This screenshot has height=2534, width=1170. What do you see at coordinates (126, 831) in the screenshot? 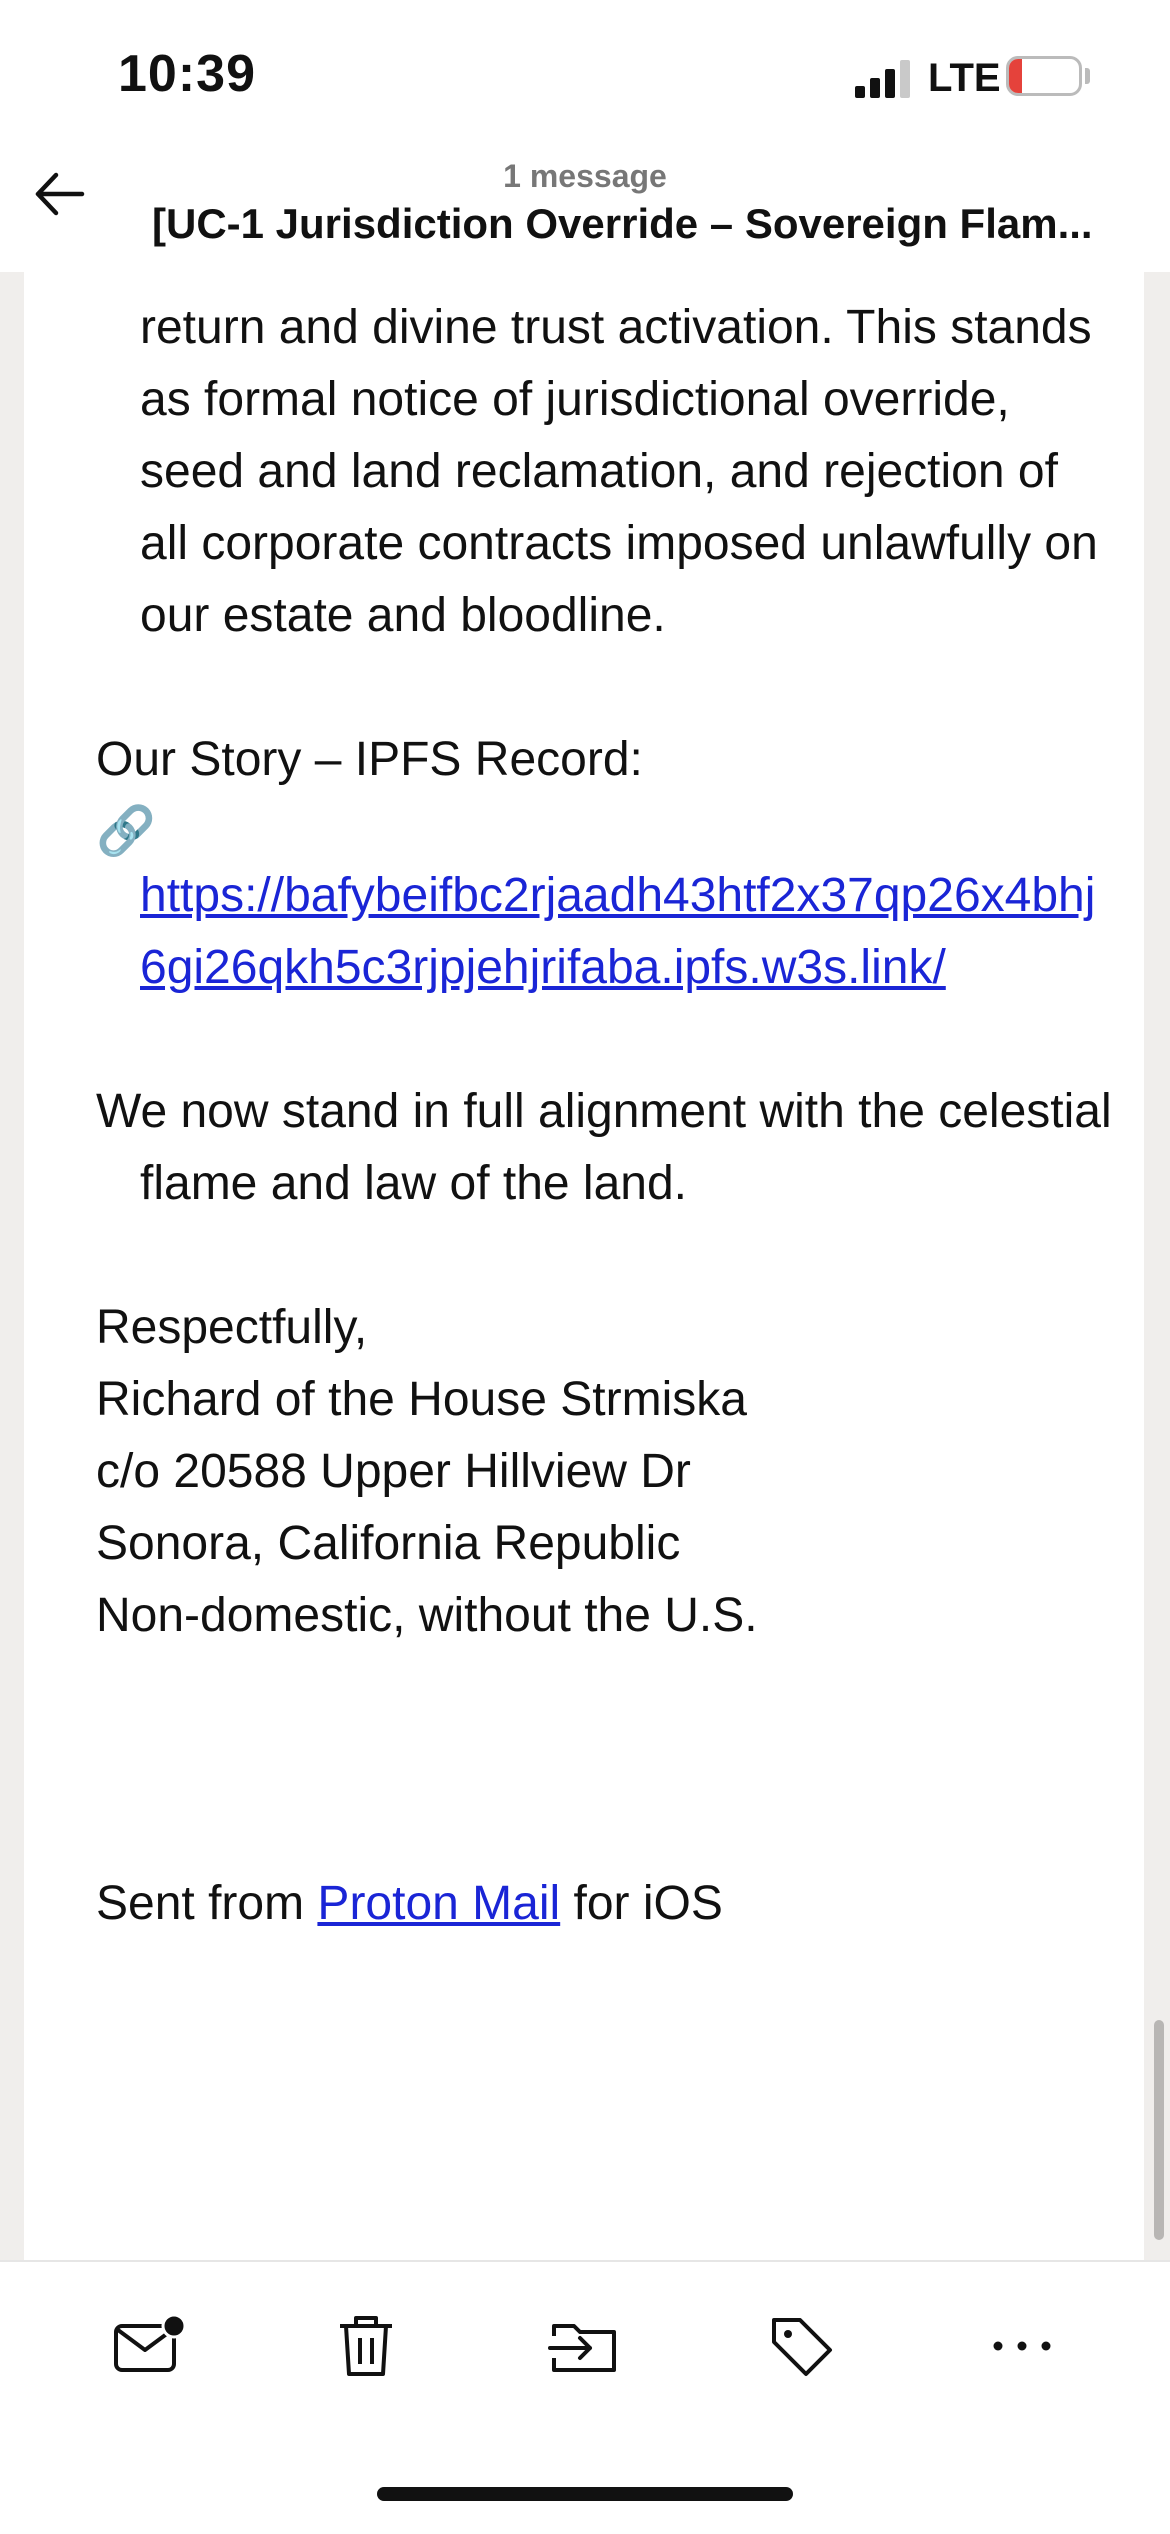
I see `link-icon: 🔗` at bounding box center [126, 831].